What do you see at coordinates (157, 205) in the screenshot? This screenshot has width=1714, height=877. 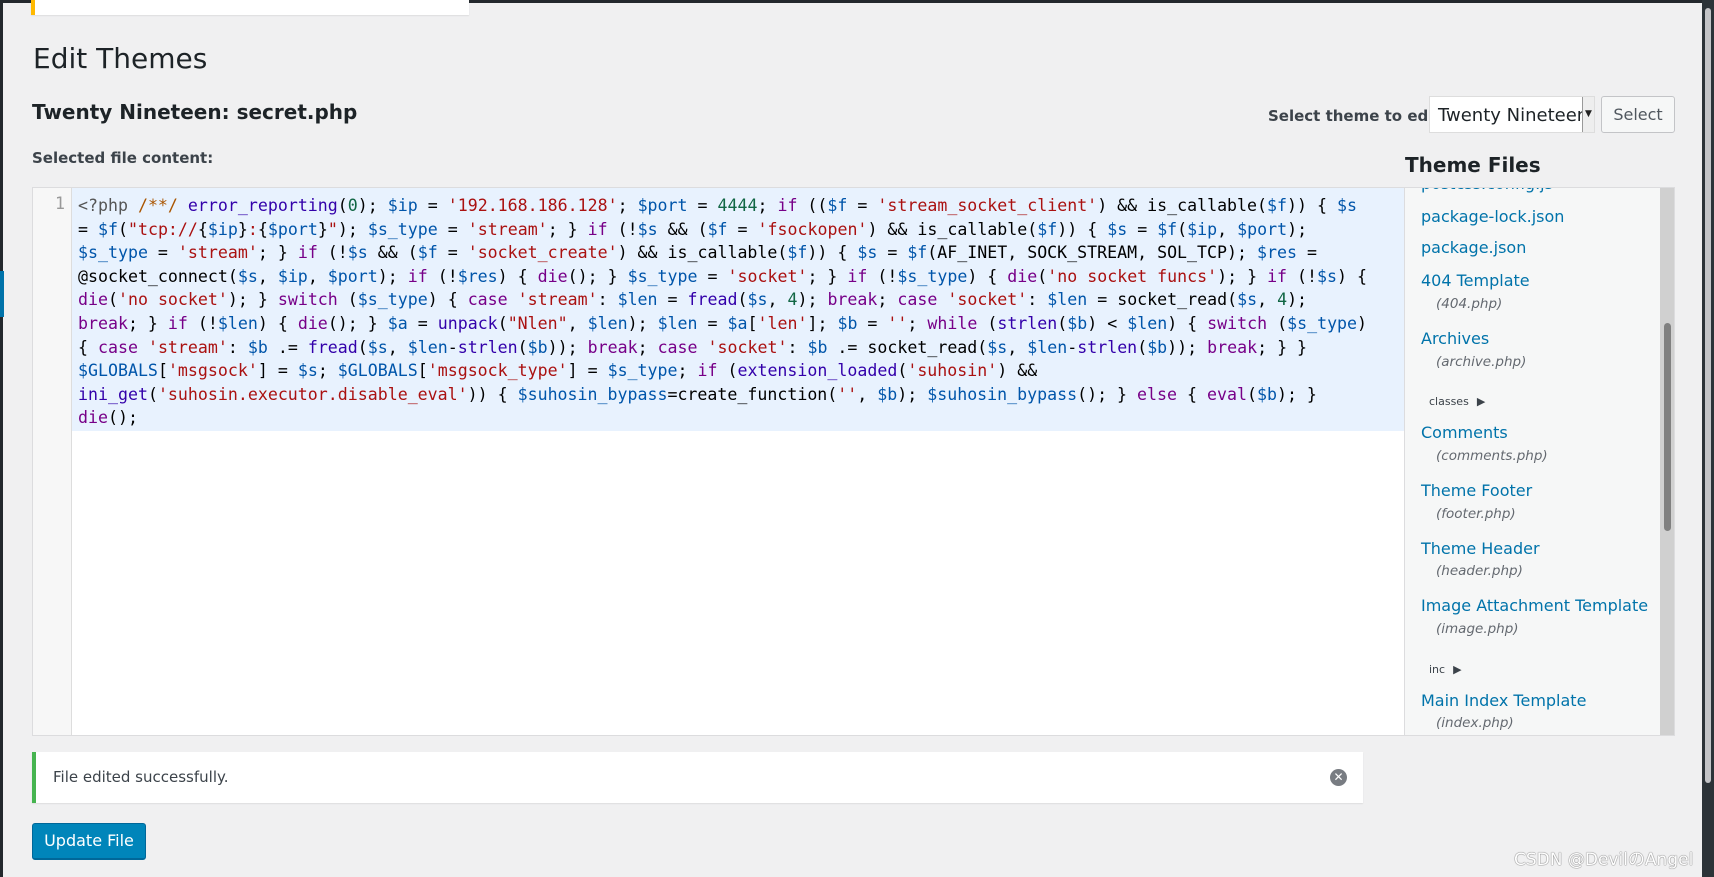 I see `code-token: /**/` at bounding box center [157, 205].